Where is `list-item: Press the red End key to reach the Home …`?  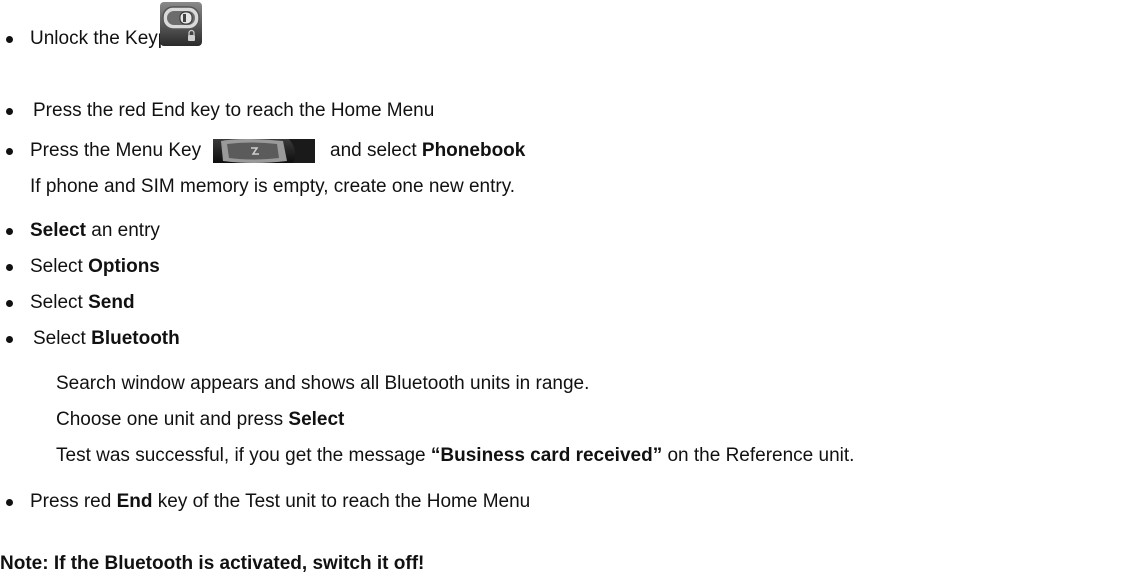
list-item: Press the red End key to reach the Home … is located at coordinates (280, 111).